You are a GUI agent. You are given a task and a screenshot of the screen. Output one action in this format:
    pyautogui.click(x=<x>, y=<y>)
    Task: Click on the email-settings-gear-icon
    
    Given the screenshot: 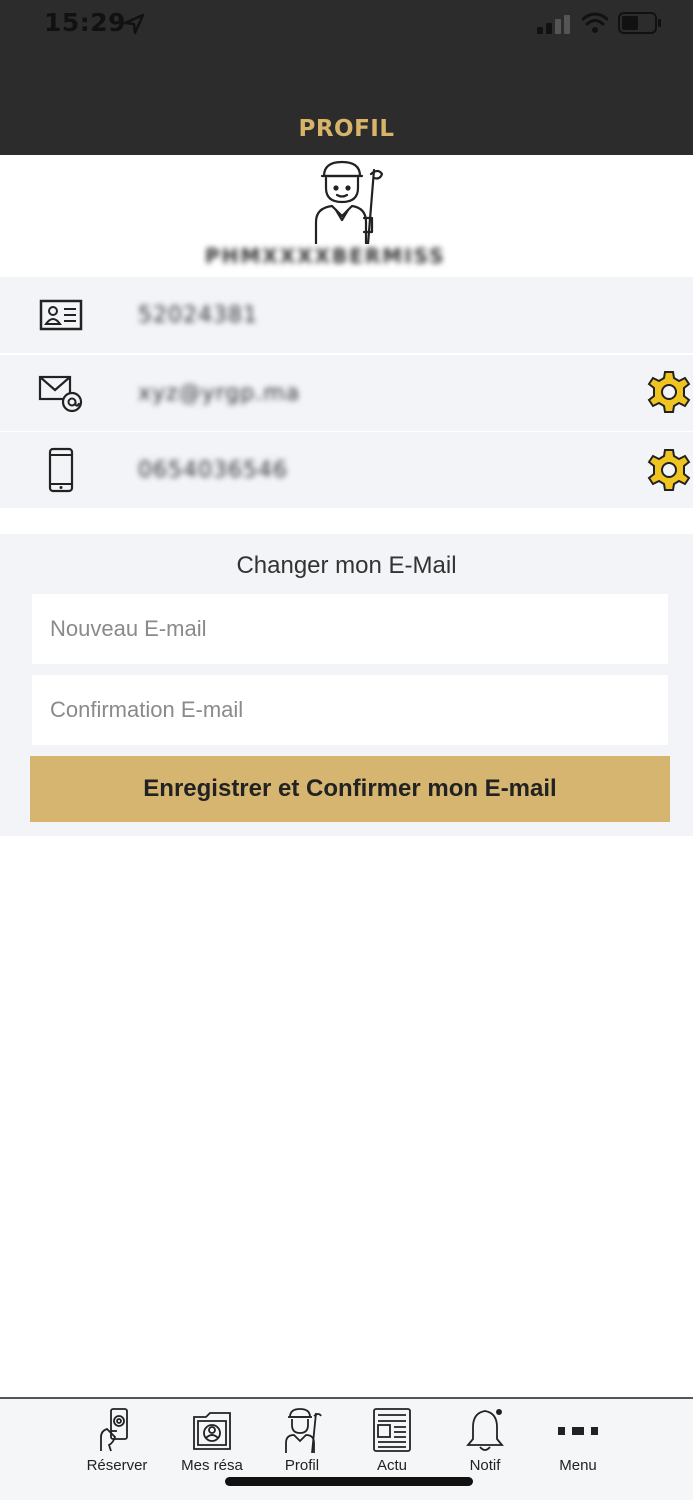 What is the action you would take?
    pyautogui.click(x=669, y=392)
    